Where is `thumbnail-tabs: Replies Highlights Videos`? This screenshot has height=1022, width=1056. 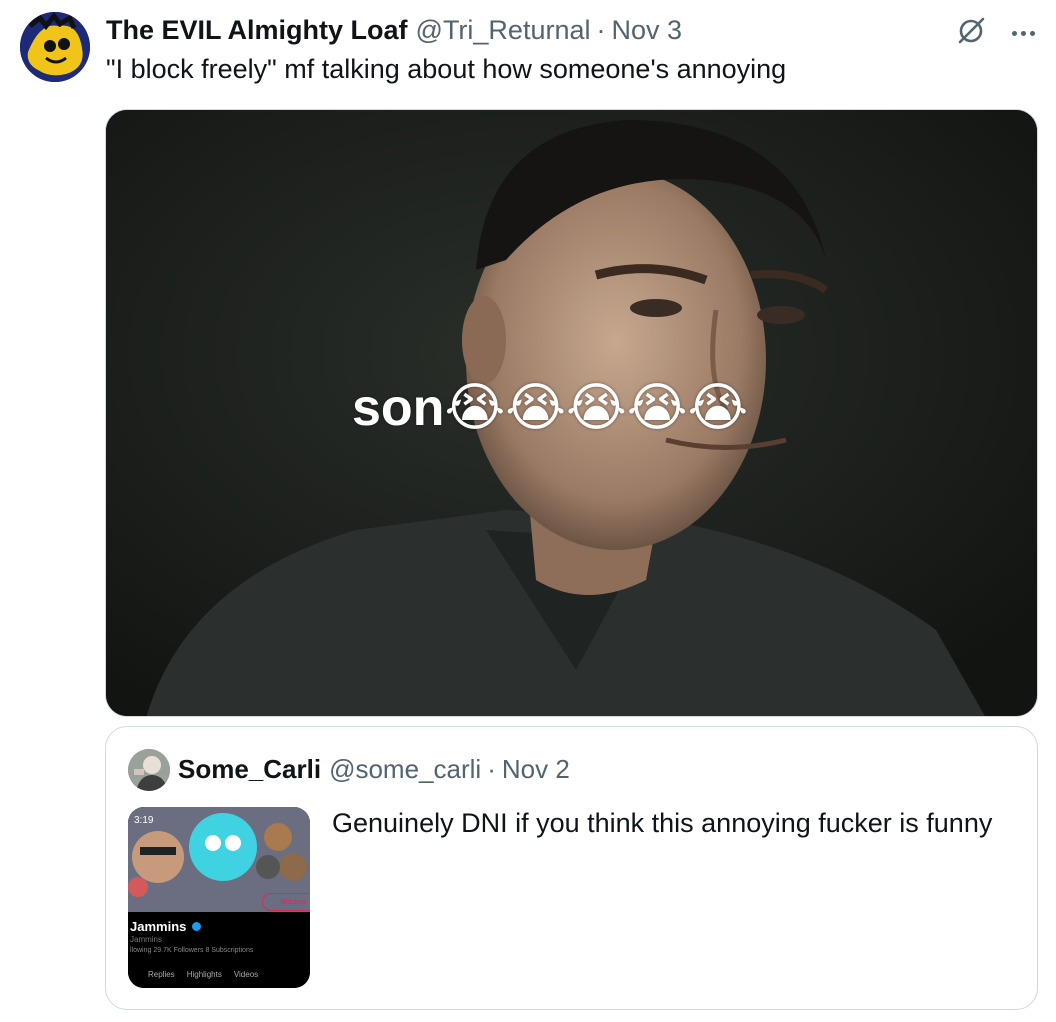 thumbnail-tabs: Replies Highlights Videos is located at coordinates (203, 974).